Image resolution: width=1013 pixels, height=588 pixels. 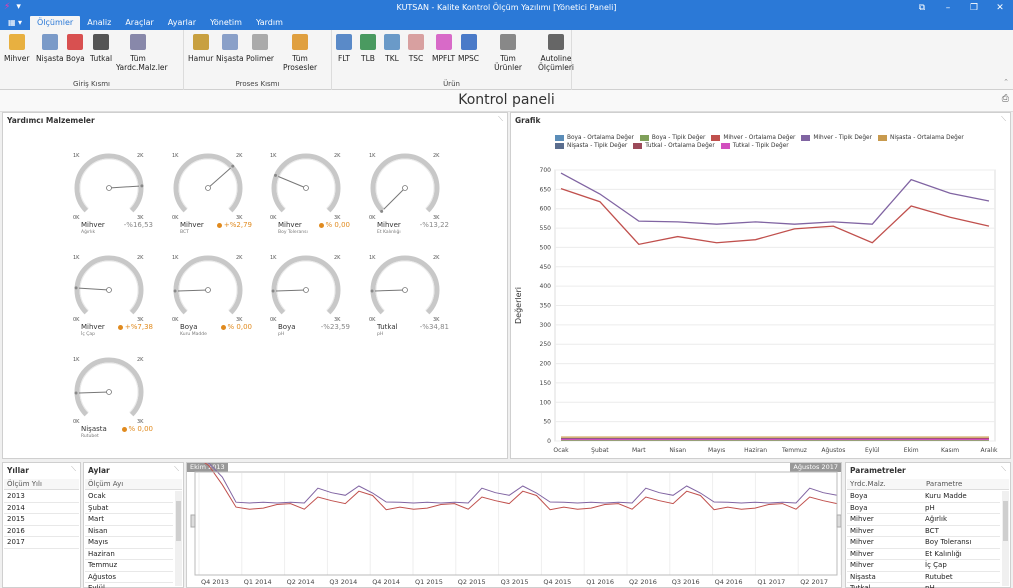 I want to click on gauge-marker, so click(x=372, y=291).